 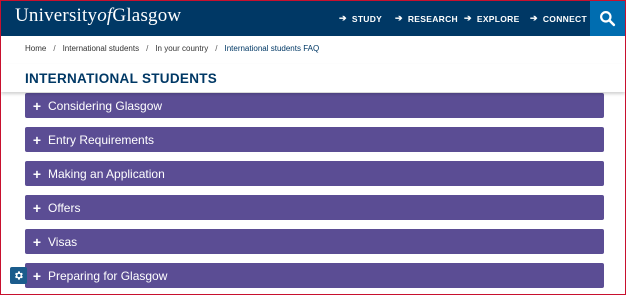 What do you see at coordinates (121, 78) in the screenshot?
I see `page-title: INTERNATIONAL STUDENTS` at bounding box center [121, 78].